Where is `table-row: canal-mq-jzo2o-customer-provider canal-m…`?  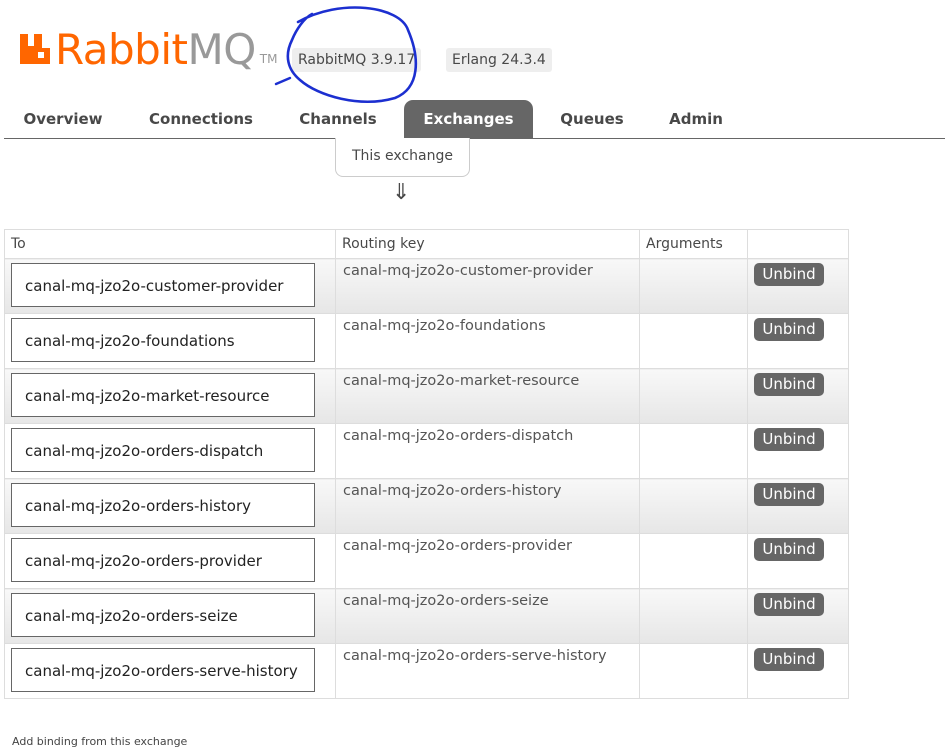 table-row: canal-mq-jzo2o-customer-provider canal-m… is located at coordinates (426, 286).